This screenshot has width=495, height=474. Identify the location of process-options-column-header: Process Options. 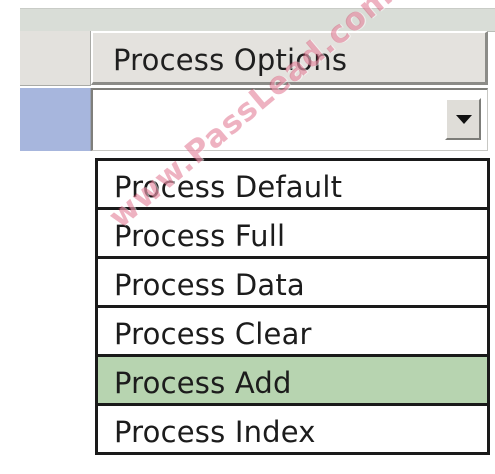
(289, 58).